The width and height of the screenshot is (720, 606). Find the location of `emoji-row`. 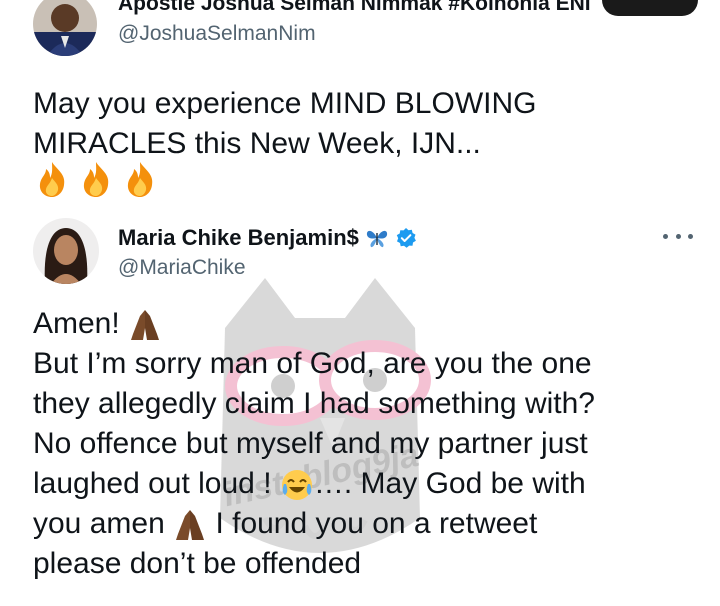

emoji-row is located at coordinates (96, 179).